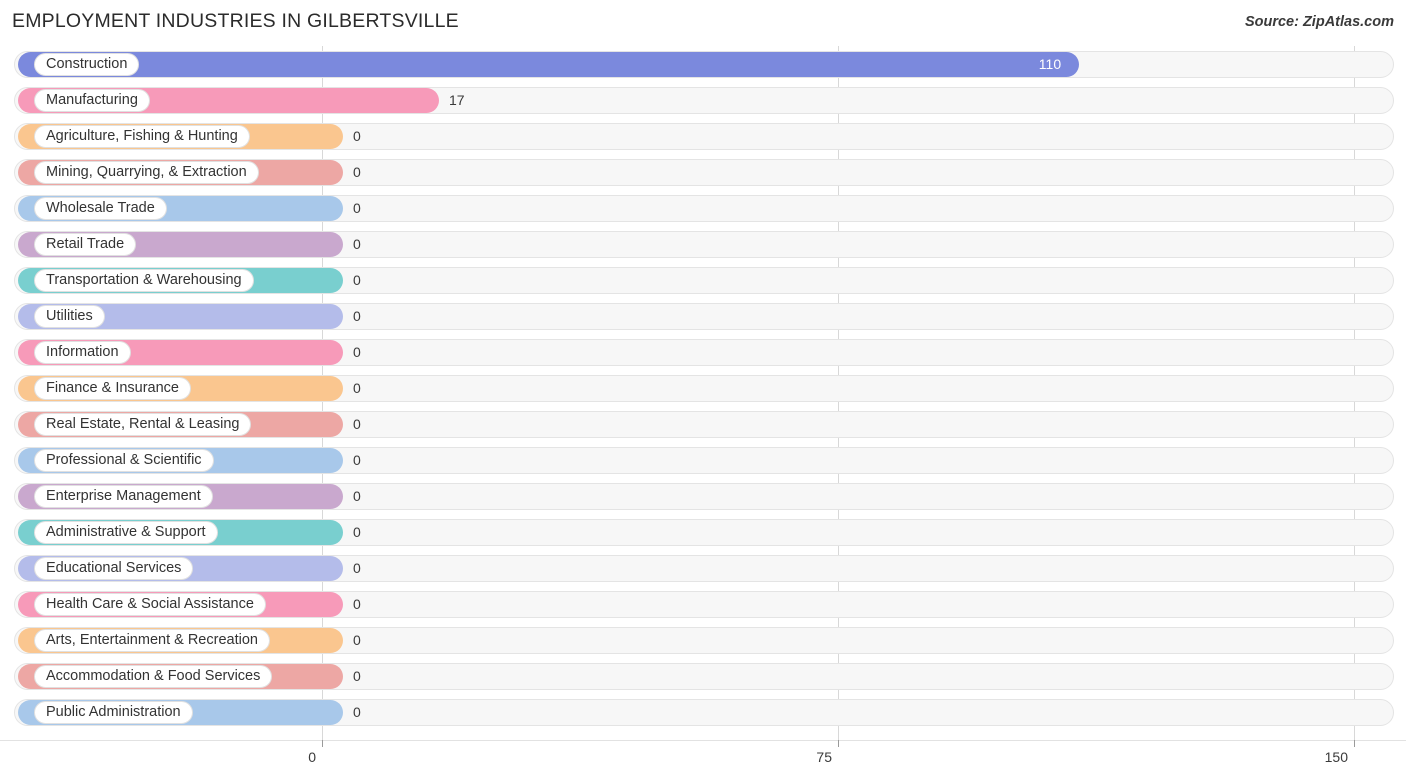  I want to click on bar-row: Utilities 0, so click(703, 316).